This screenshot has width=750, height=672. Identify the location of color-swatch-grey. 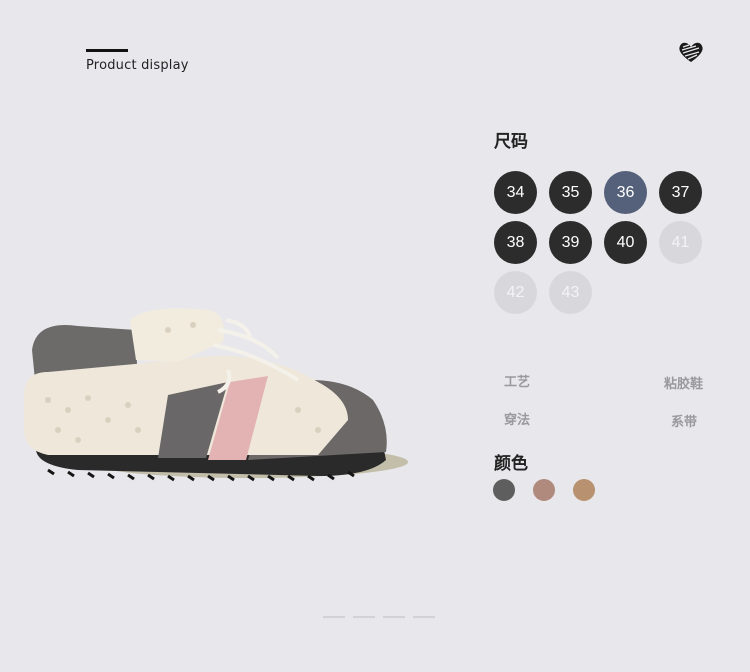
(504, 490).